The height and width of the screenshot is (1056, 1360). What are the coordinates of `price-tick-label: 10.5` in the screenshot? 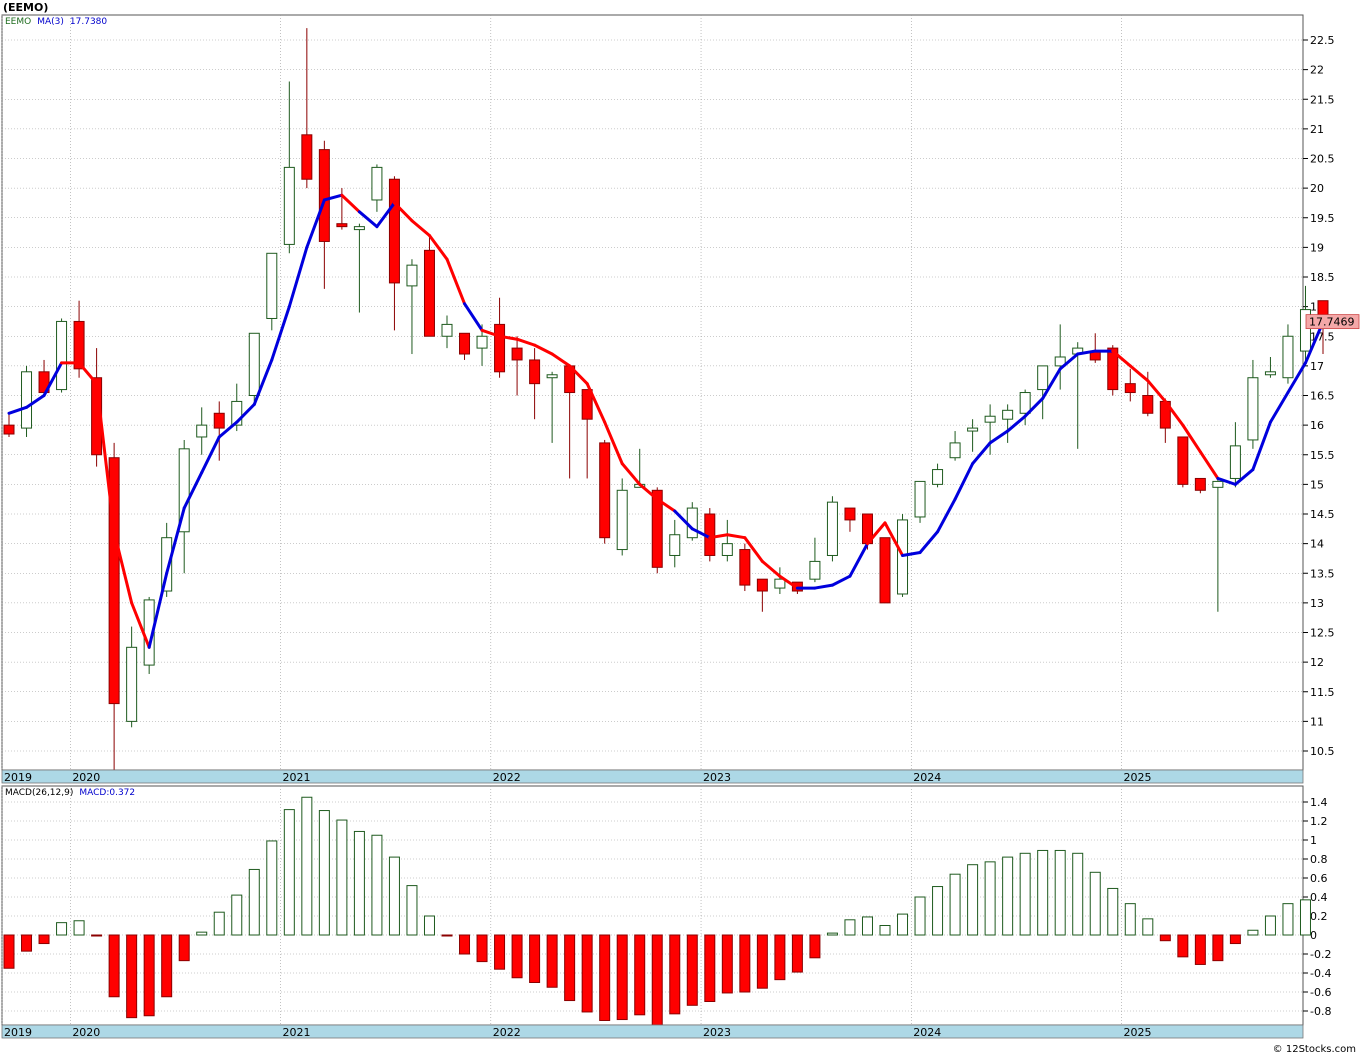 It's located at (1322, 751).